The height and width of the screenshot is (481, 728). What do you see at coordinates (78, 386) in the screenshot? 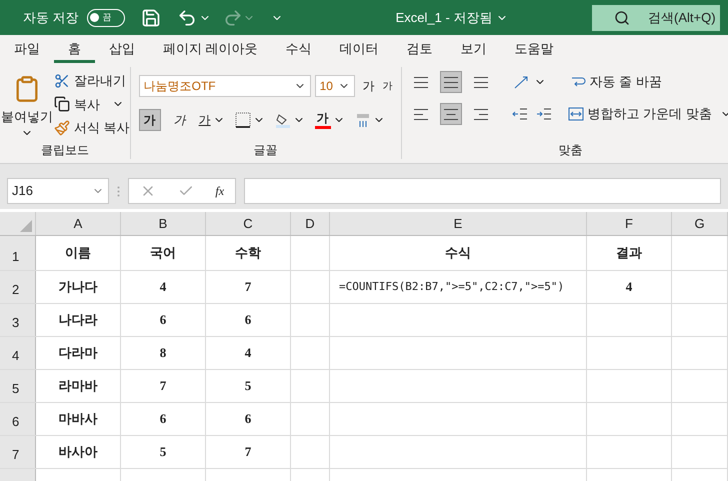
I see `table-cell-text: 라마바` at bounding box center [78, 386].